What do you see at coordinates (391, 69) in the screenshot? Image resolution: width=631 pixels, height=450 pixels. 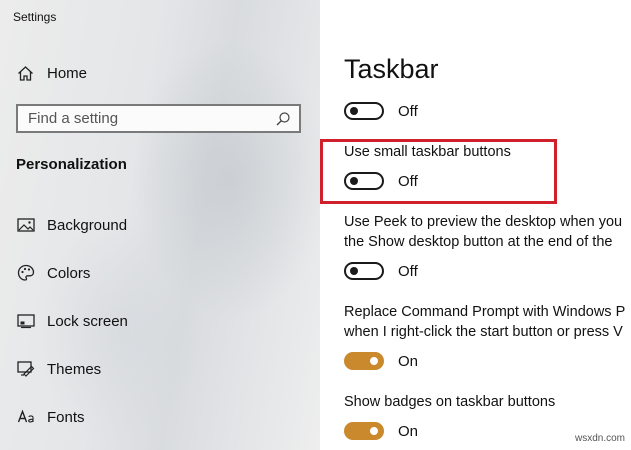 I see `page-title: Taskbar` at bounding box center [391, 69].